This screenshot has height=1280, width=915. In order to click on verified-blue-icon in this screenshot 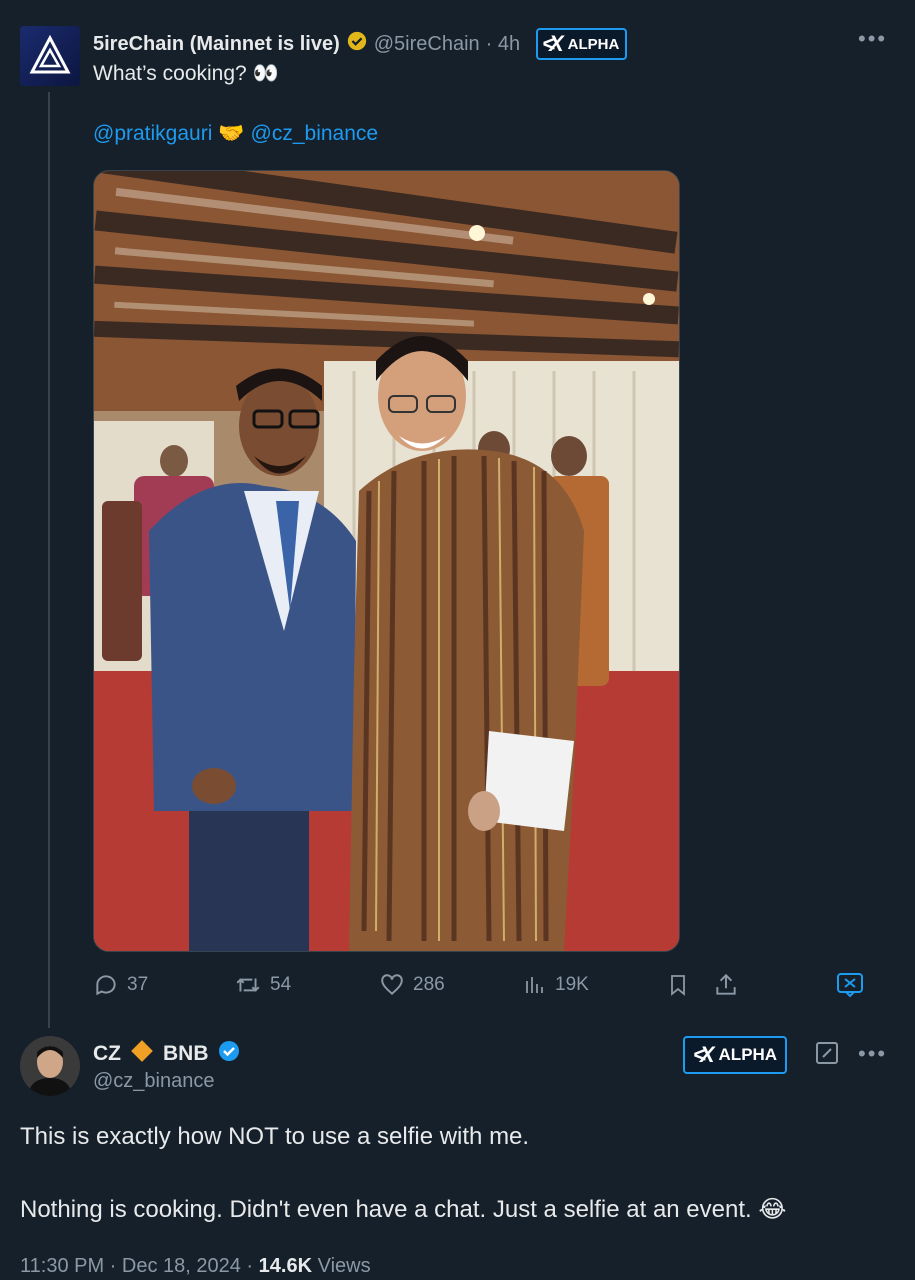, I will do `click(229, 1054)`.